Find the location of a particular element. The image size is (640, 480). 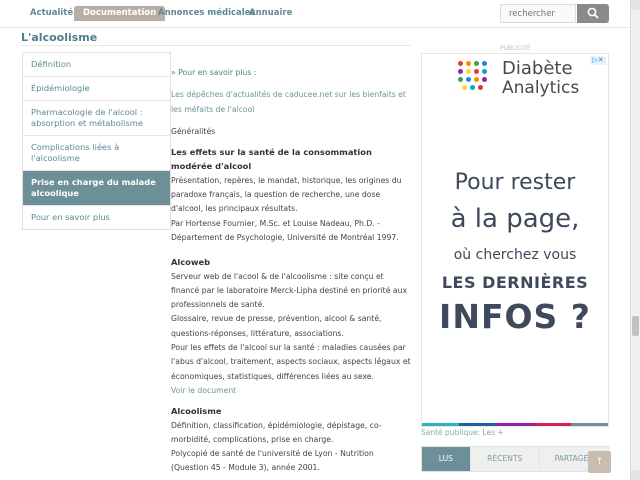

ad-headline: à la page, is located at coordinates (515, 219).